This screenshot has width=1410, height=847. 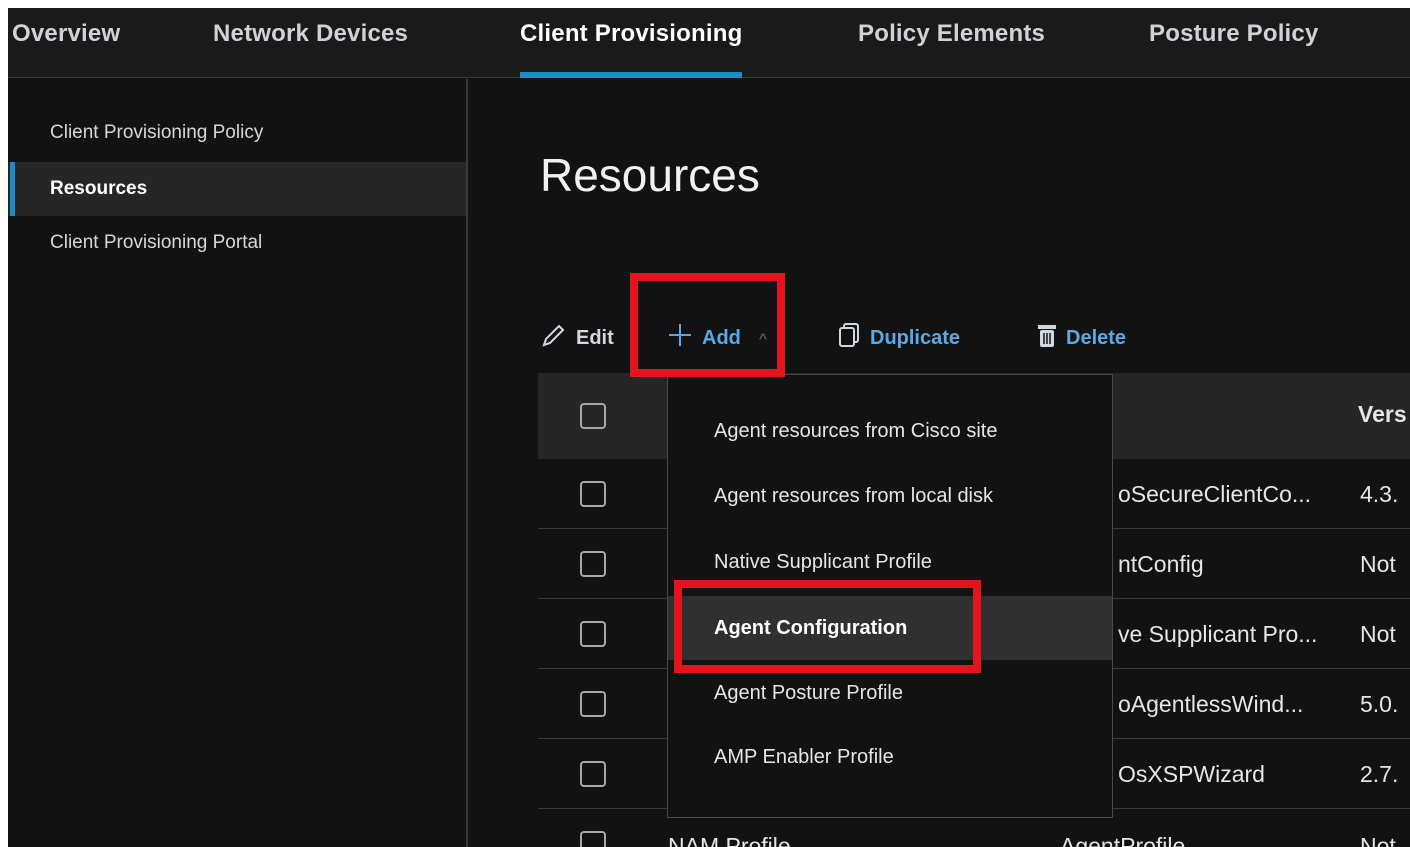 What do you see at coordinates (763, 338) in the screenshot?
I see `chevron-up-icon: ^` at bounding box center [763, 338].